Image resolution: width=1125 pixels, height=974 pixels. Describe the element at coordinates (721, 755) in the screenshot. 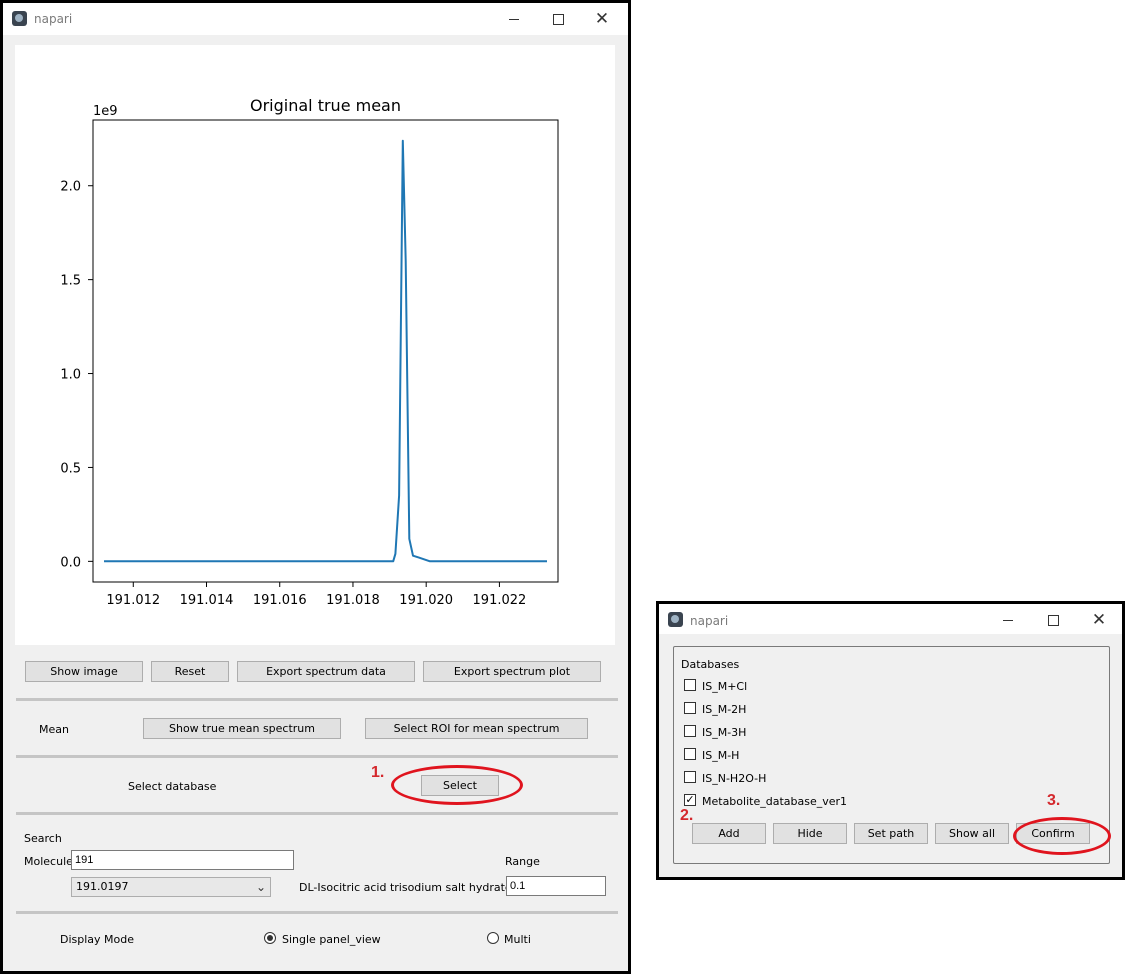

I see `database-item-label: IS_M-H` at that location.